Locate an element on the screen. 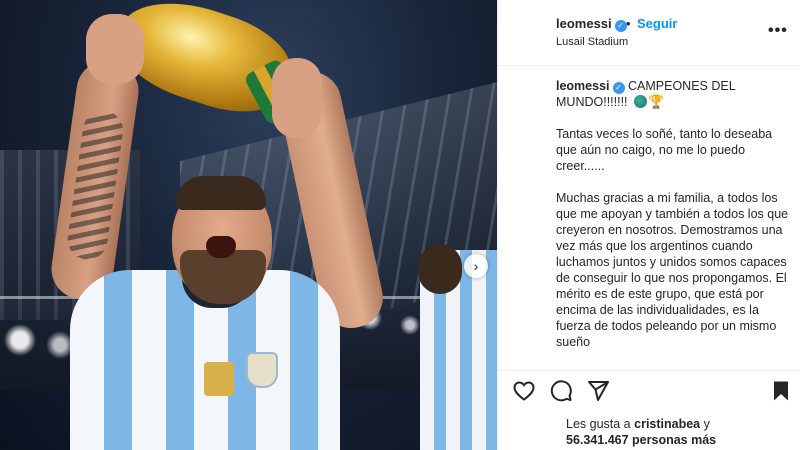 This screenshot has width=800, height=450. jersey-badge is located at coordinates (219, 379).